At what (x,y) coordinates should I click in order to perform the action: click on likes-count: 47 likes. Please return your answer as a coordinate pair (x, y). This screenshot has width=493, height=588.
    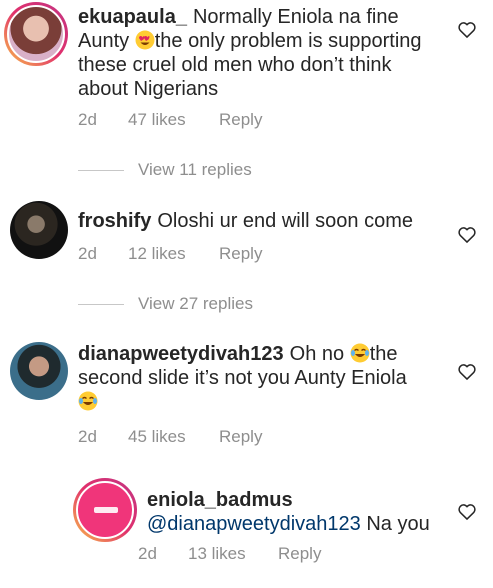
    Looking at the image, I should click on (157, 120).